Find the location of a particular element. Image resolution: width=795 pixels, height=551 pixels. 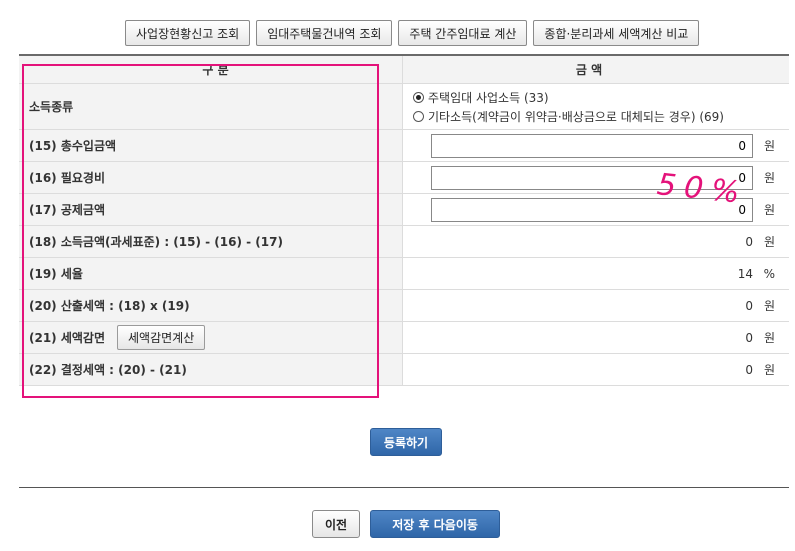

tax-comparison-button: 종합·분리과세 세액계산 비교 is located at coordinates (616, 33).